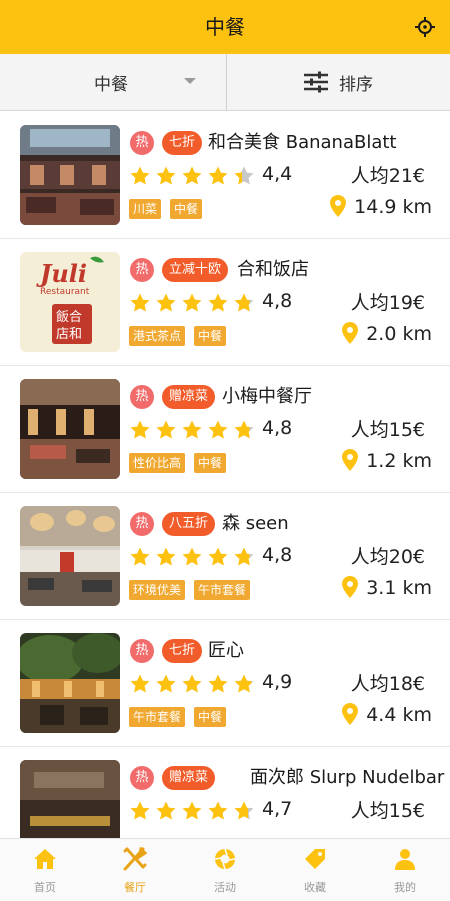 This screenshot has width=450, height=901. Describe the element at coordinates (387, 430) in the screenshot. I see `average-price: 人均15€` at that location.